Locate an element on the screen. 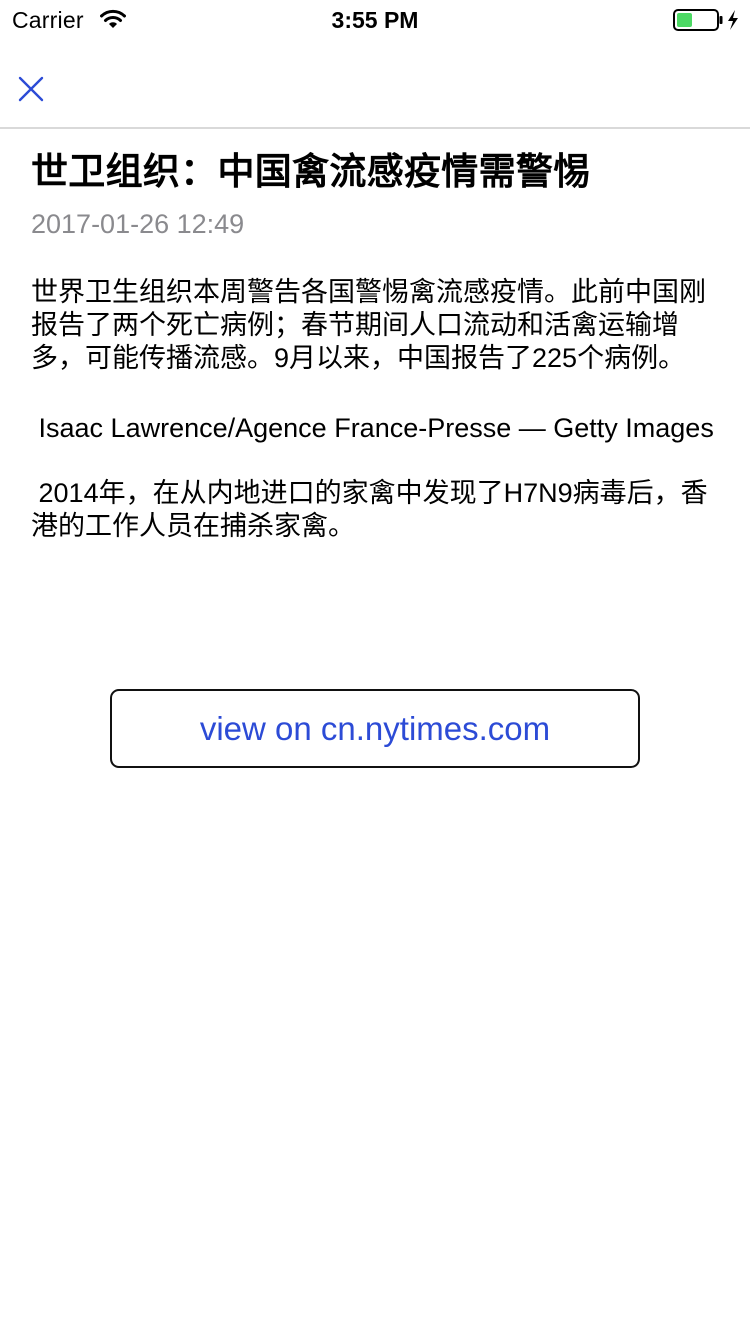 The image size is (750, 1334). battery-icon is located at coordinates (708, 20).